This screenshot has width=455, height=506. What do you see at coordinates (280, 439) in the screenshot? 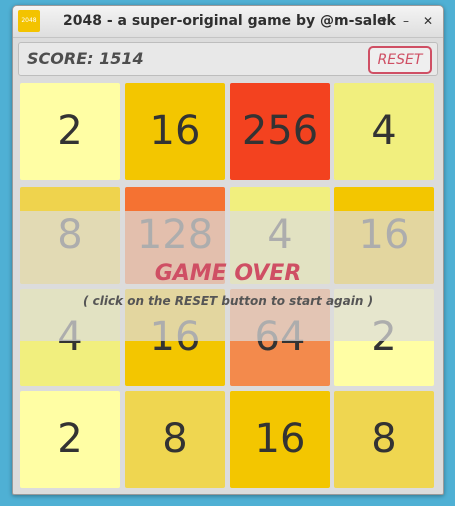
I see `tile-r4-c3: 16` at bounding box center [280, 439].